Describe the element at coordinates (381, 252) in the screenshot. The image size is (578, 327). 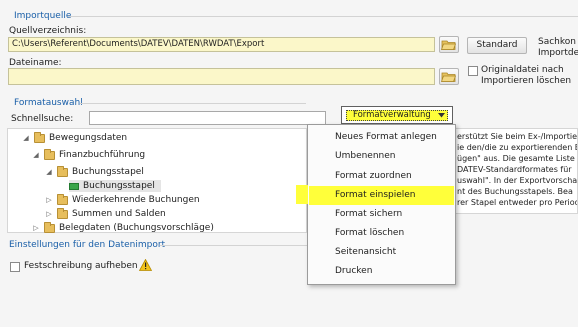
I see `menu-item-page-preview: Seitenansicht` at that location.